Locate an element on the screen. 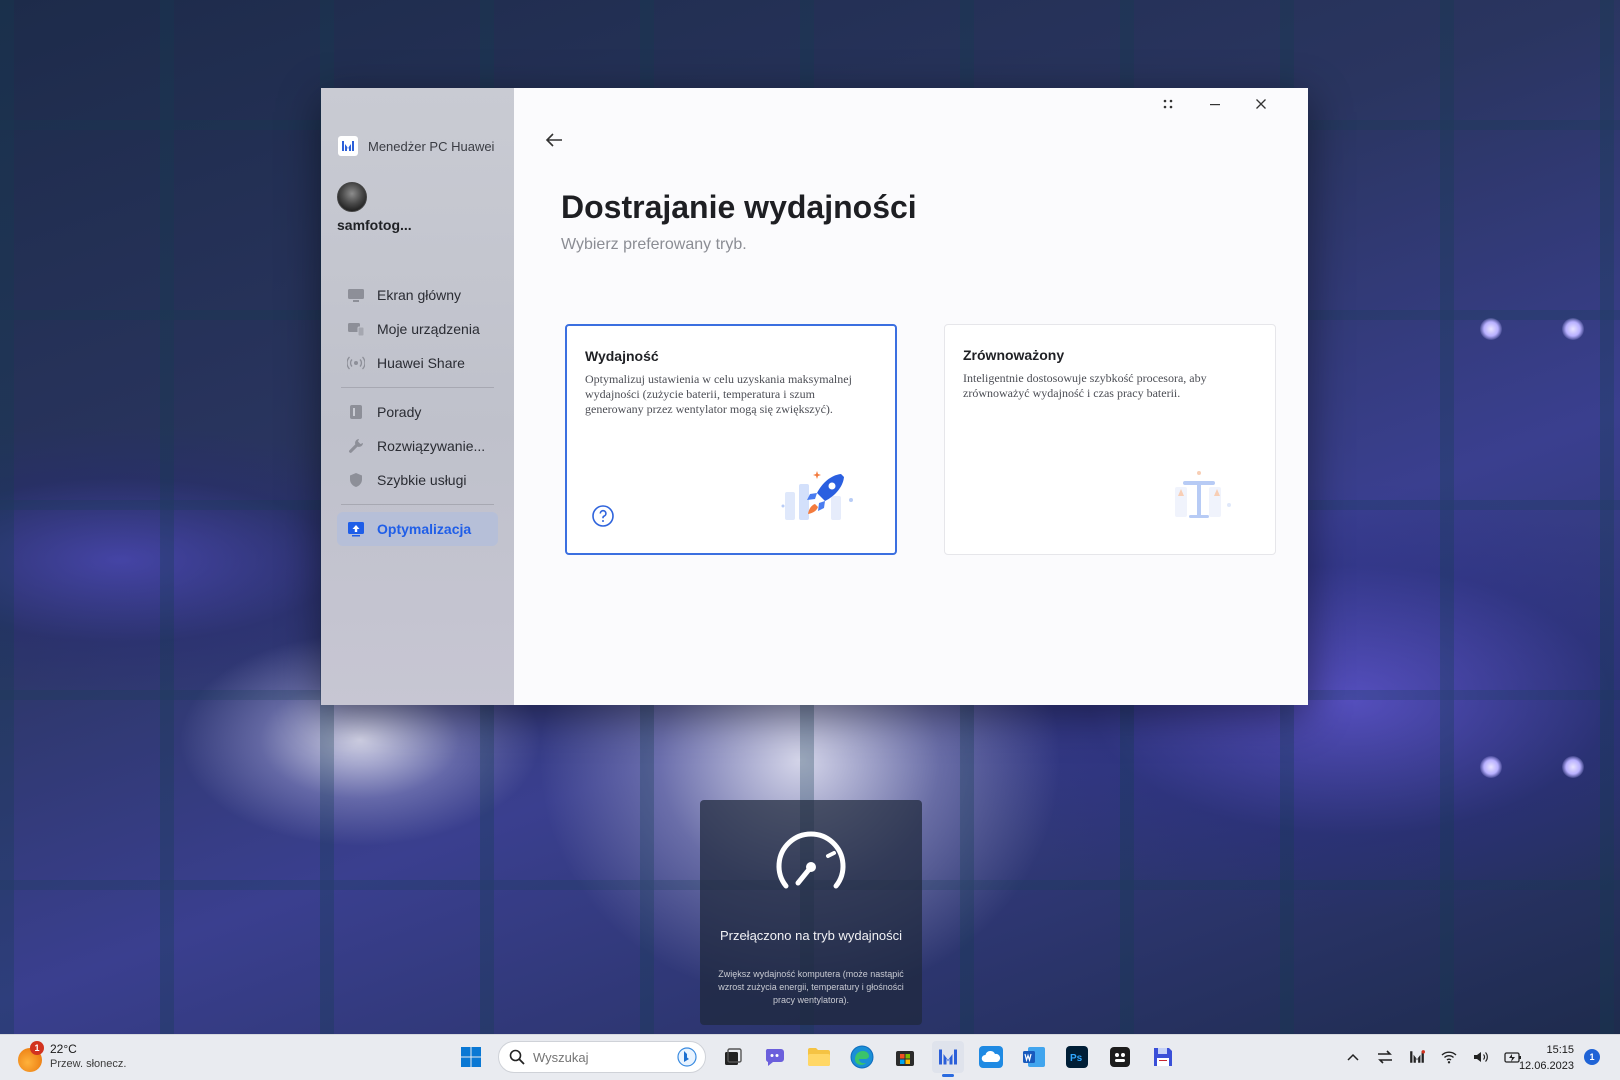 This screenshot has width=1620, height=1080. volume-button is located at coordinates (1481, 1057).